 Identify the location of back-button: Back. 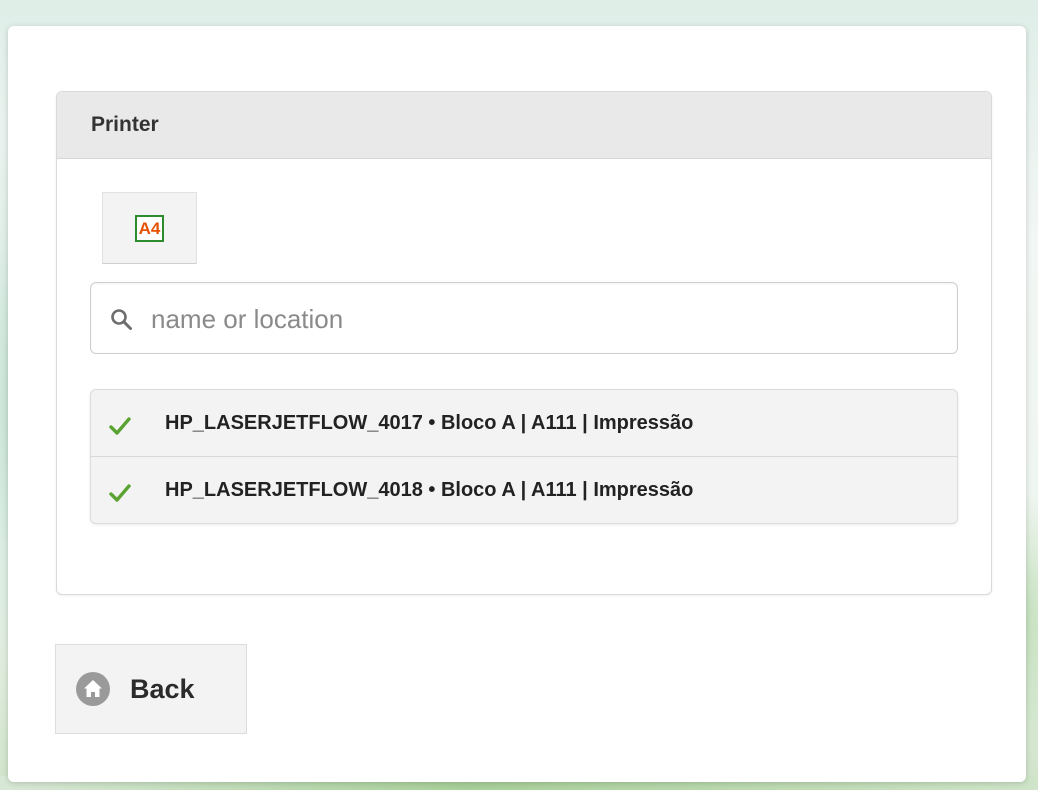
(151, 689).